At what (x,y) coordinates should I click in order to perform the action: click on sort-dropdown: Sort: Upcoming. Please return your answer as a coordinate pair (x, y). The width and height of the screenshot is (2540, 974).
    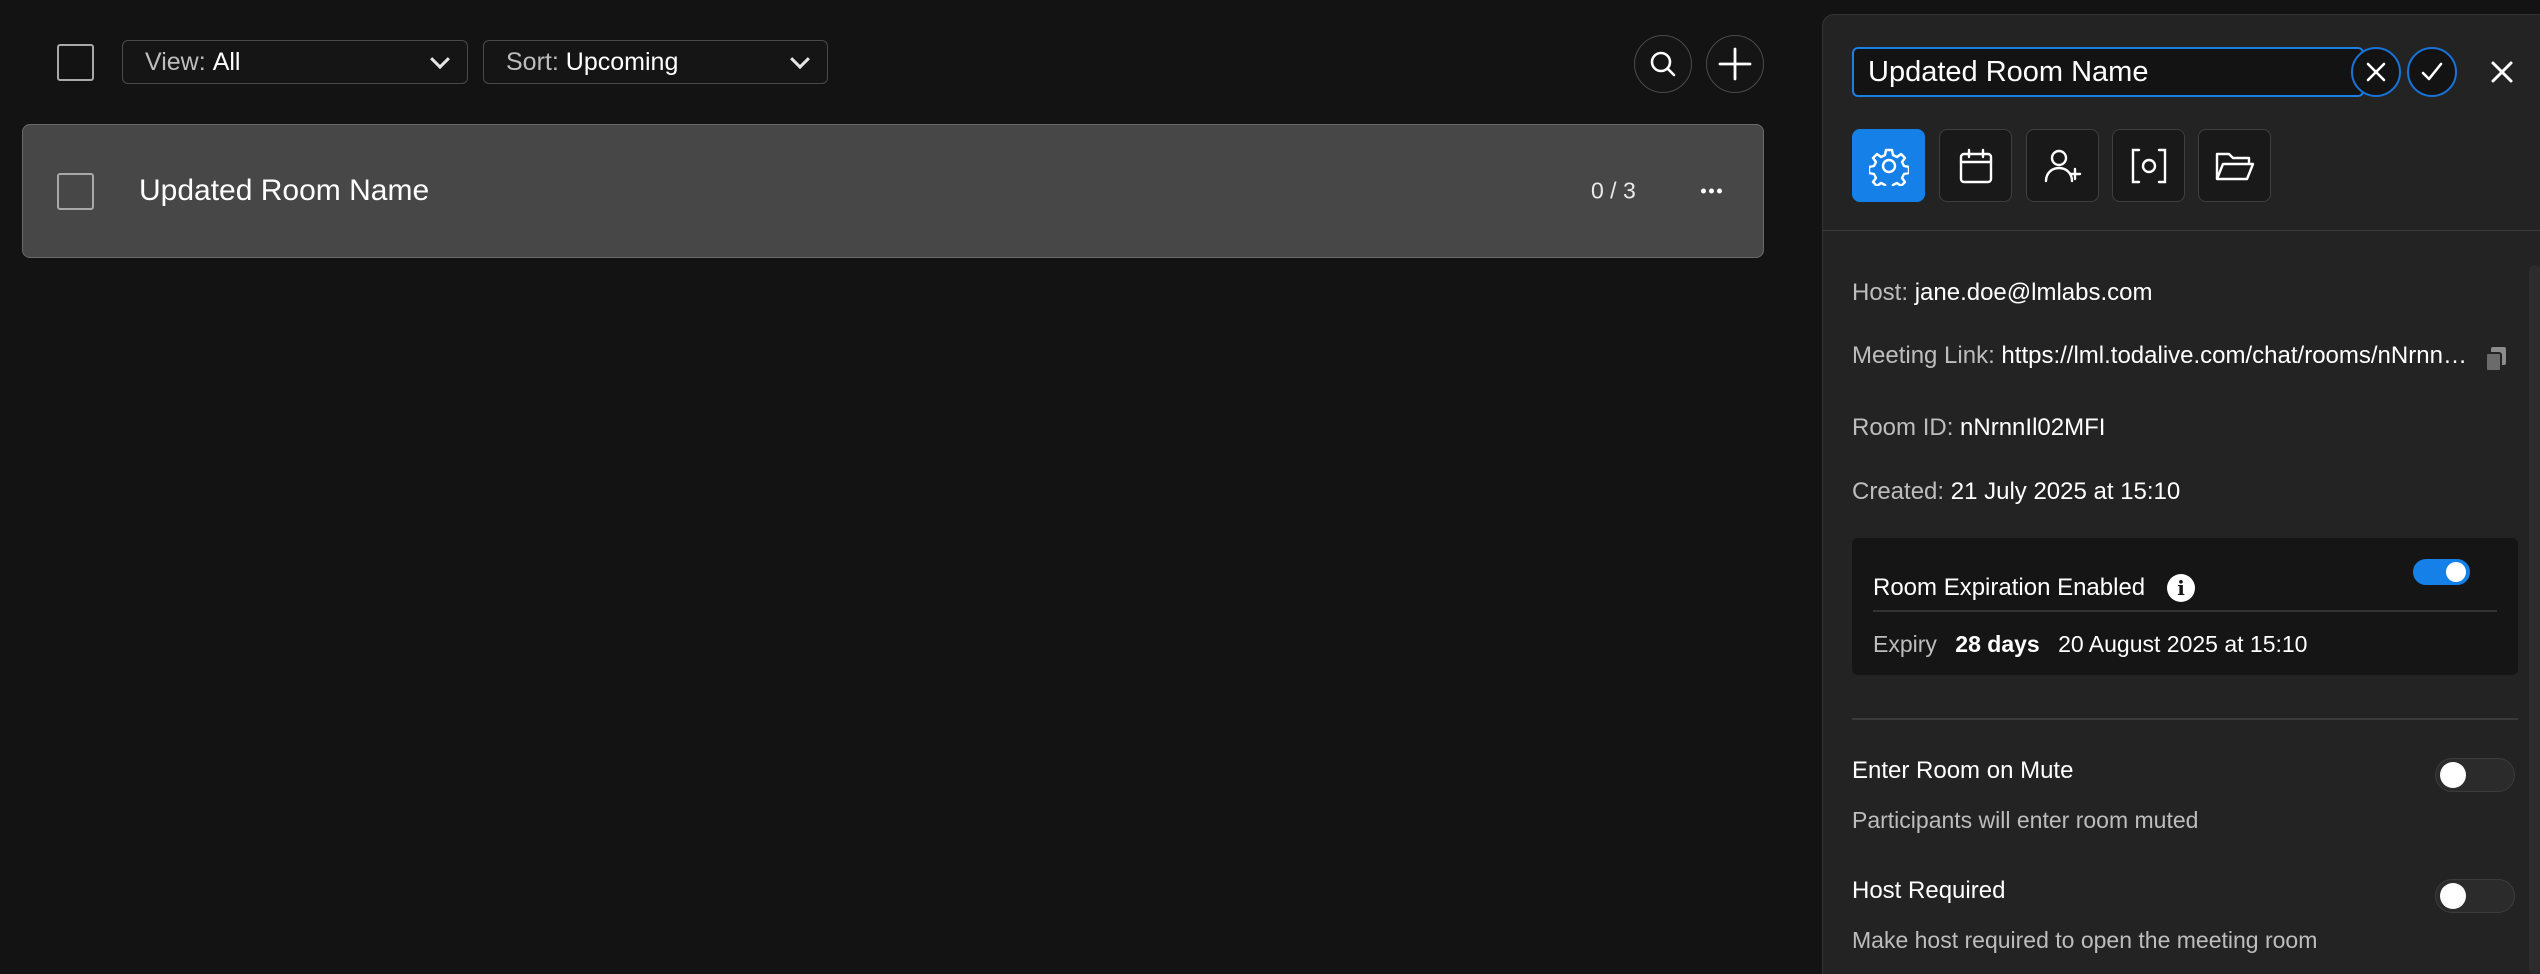
    Looking at the image, I should click on (655, 62).